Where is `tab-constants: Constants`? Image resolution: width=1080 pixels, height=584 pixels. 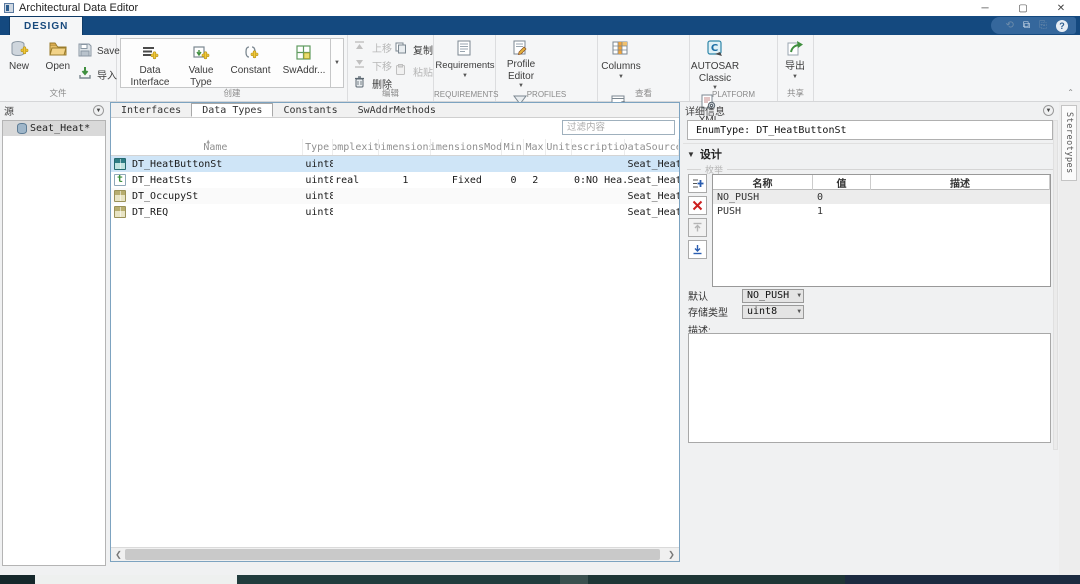
tab-constants: Constants is located at coordinates (310, 110).